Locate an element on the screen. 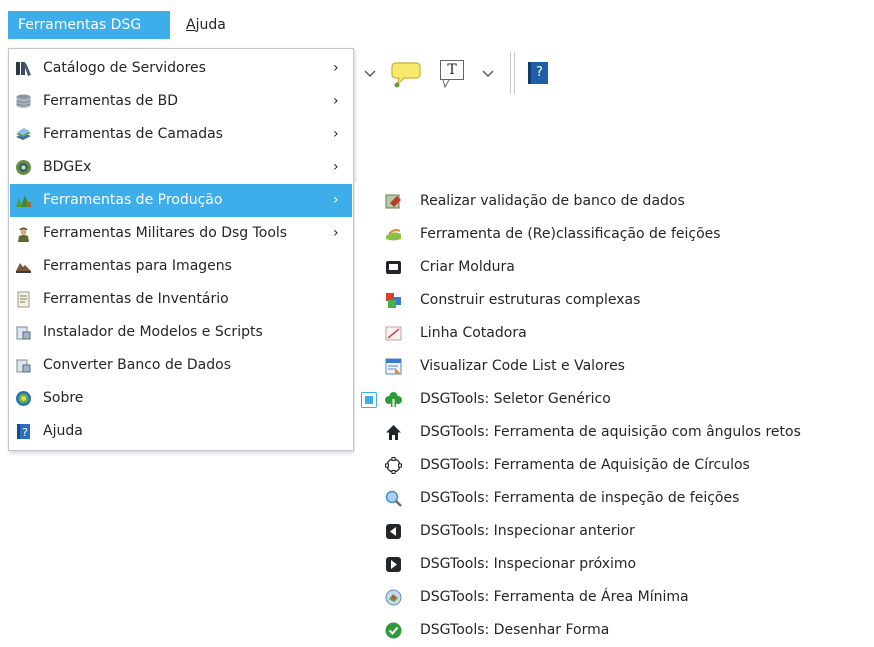  menu-item-converter-banco: Converter Banco de Dados is located at coordinates (181, 365).